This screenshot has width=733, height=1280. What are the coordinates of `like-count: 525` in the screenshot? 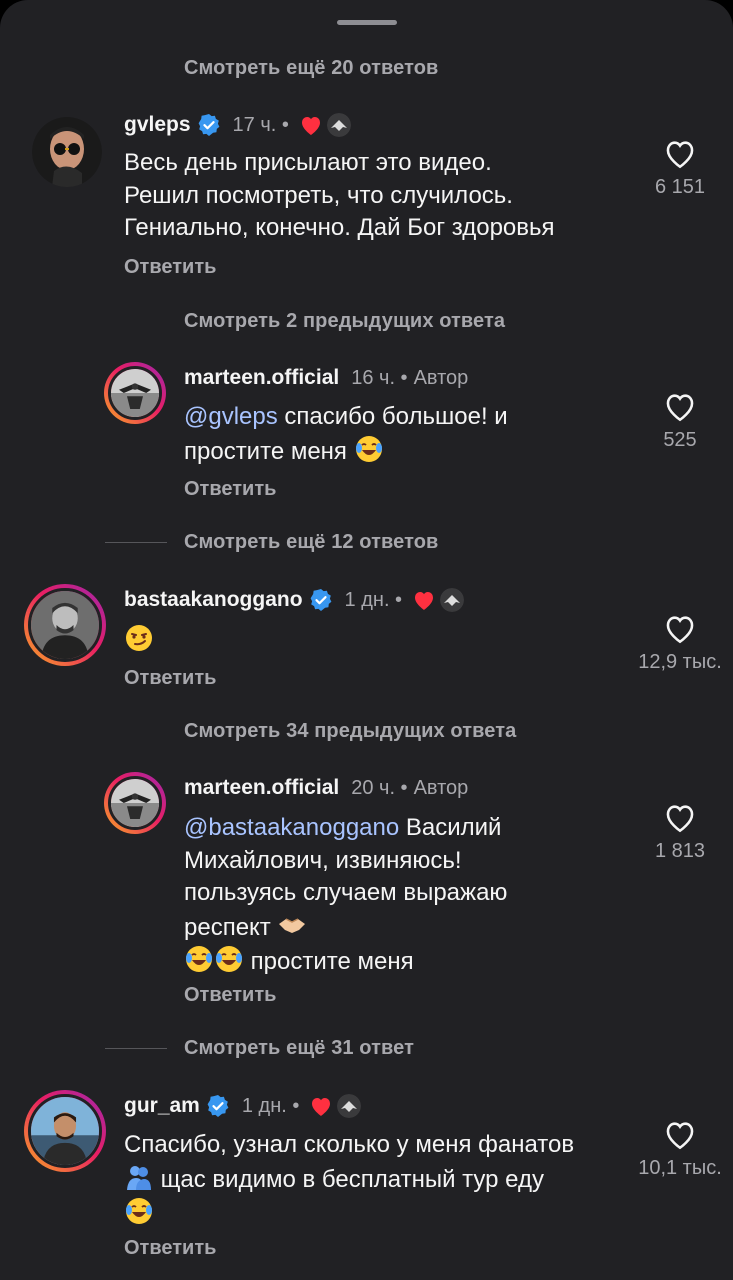 It's located at (680, 440).